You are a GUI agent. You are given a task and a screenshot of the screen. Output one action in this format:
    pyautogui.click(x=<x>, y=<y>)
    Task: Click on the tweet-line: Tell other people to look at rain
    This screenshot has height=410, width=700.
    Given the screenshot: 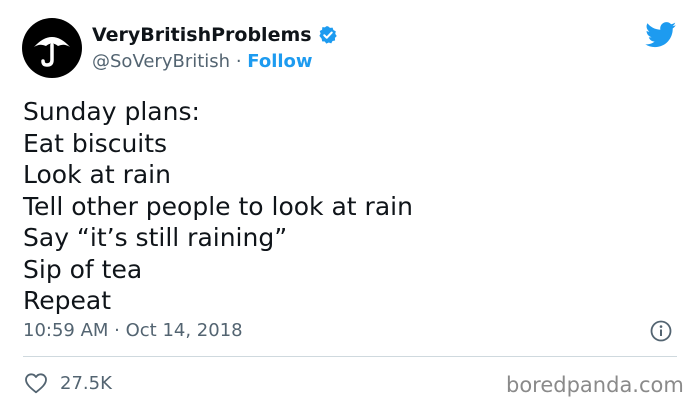 What is the action you would take?
    pyautogui.click(x=218, y=206)
    